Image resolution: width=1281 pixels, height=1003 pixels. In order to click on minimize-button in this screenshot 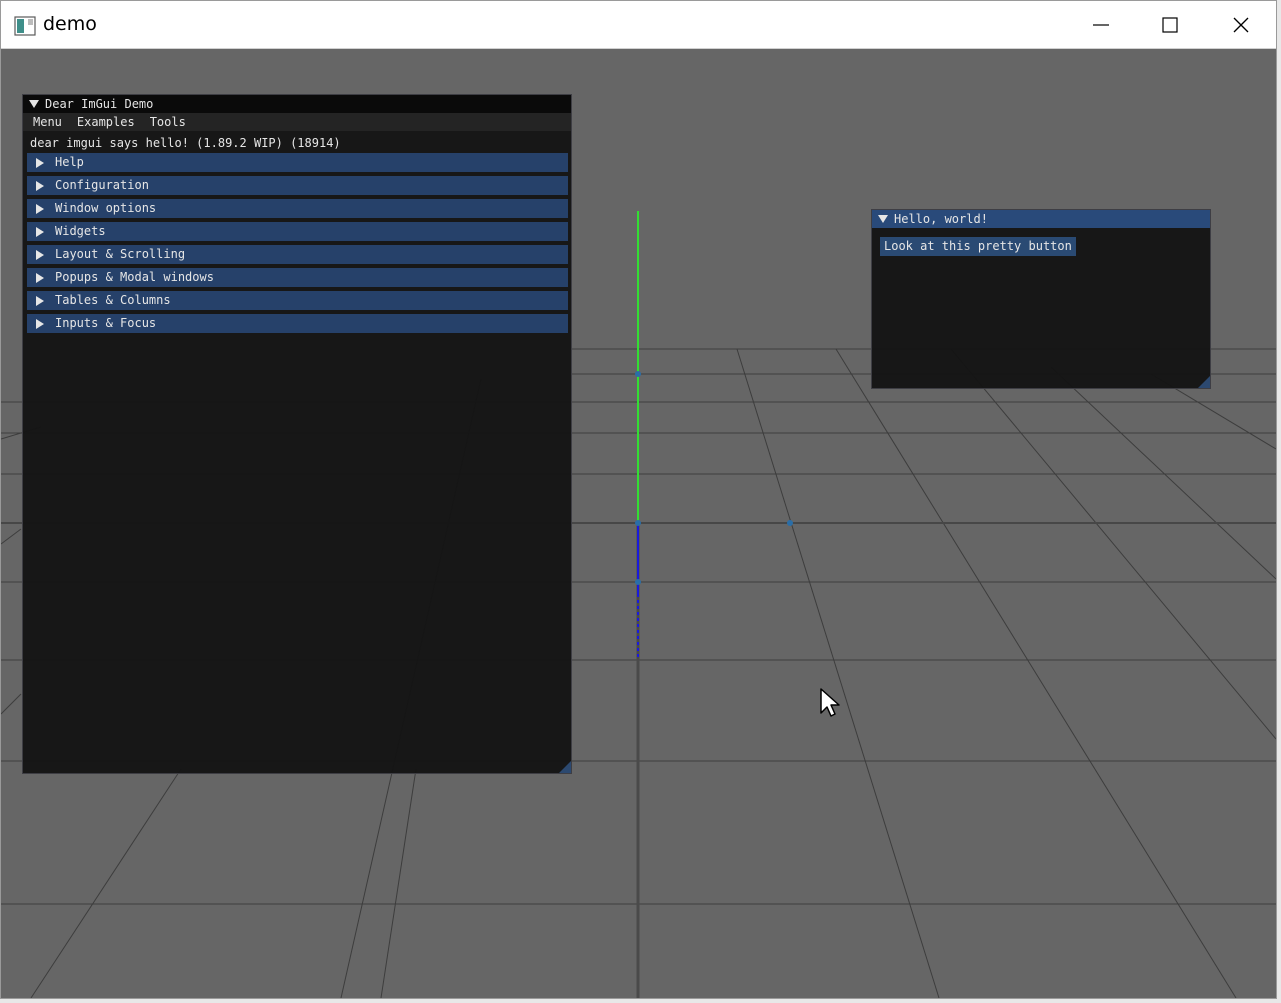, I will do `click(1101, 24)`.